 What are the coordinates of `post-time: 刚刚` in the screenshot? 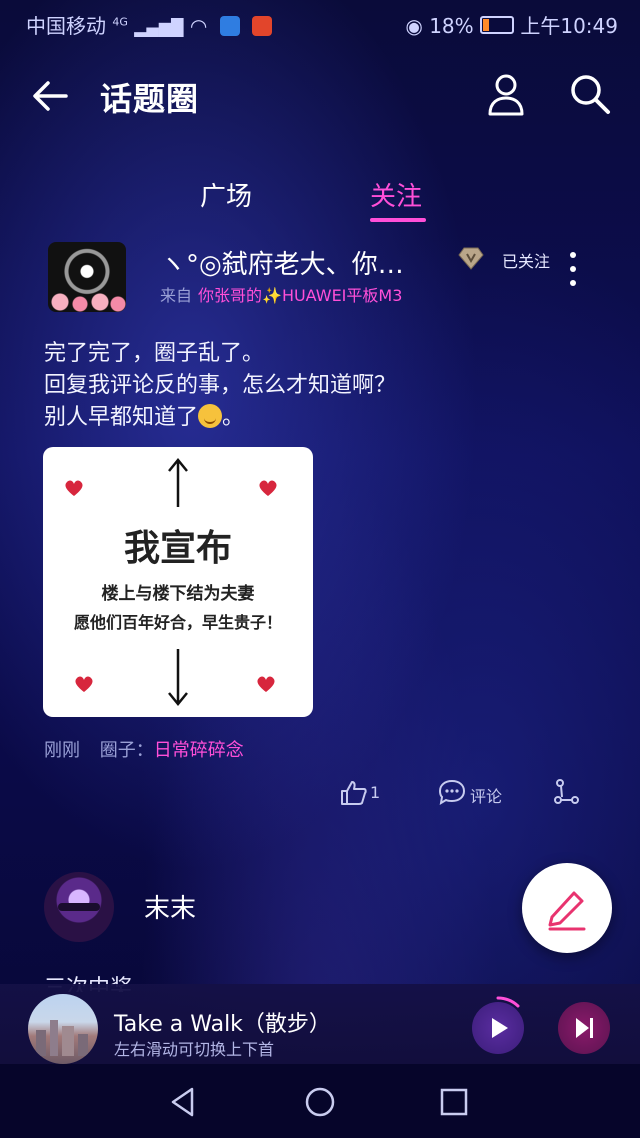 It's located at (62, 750).